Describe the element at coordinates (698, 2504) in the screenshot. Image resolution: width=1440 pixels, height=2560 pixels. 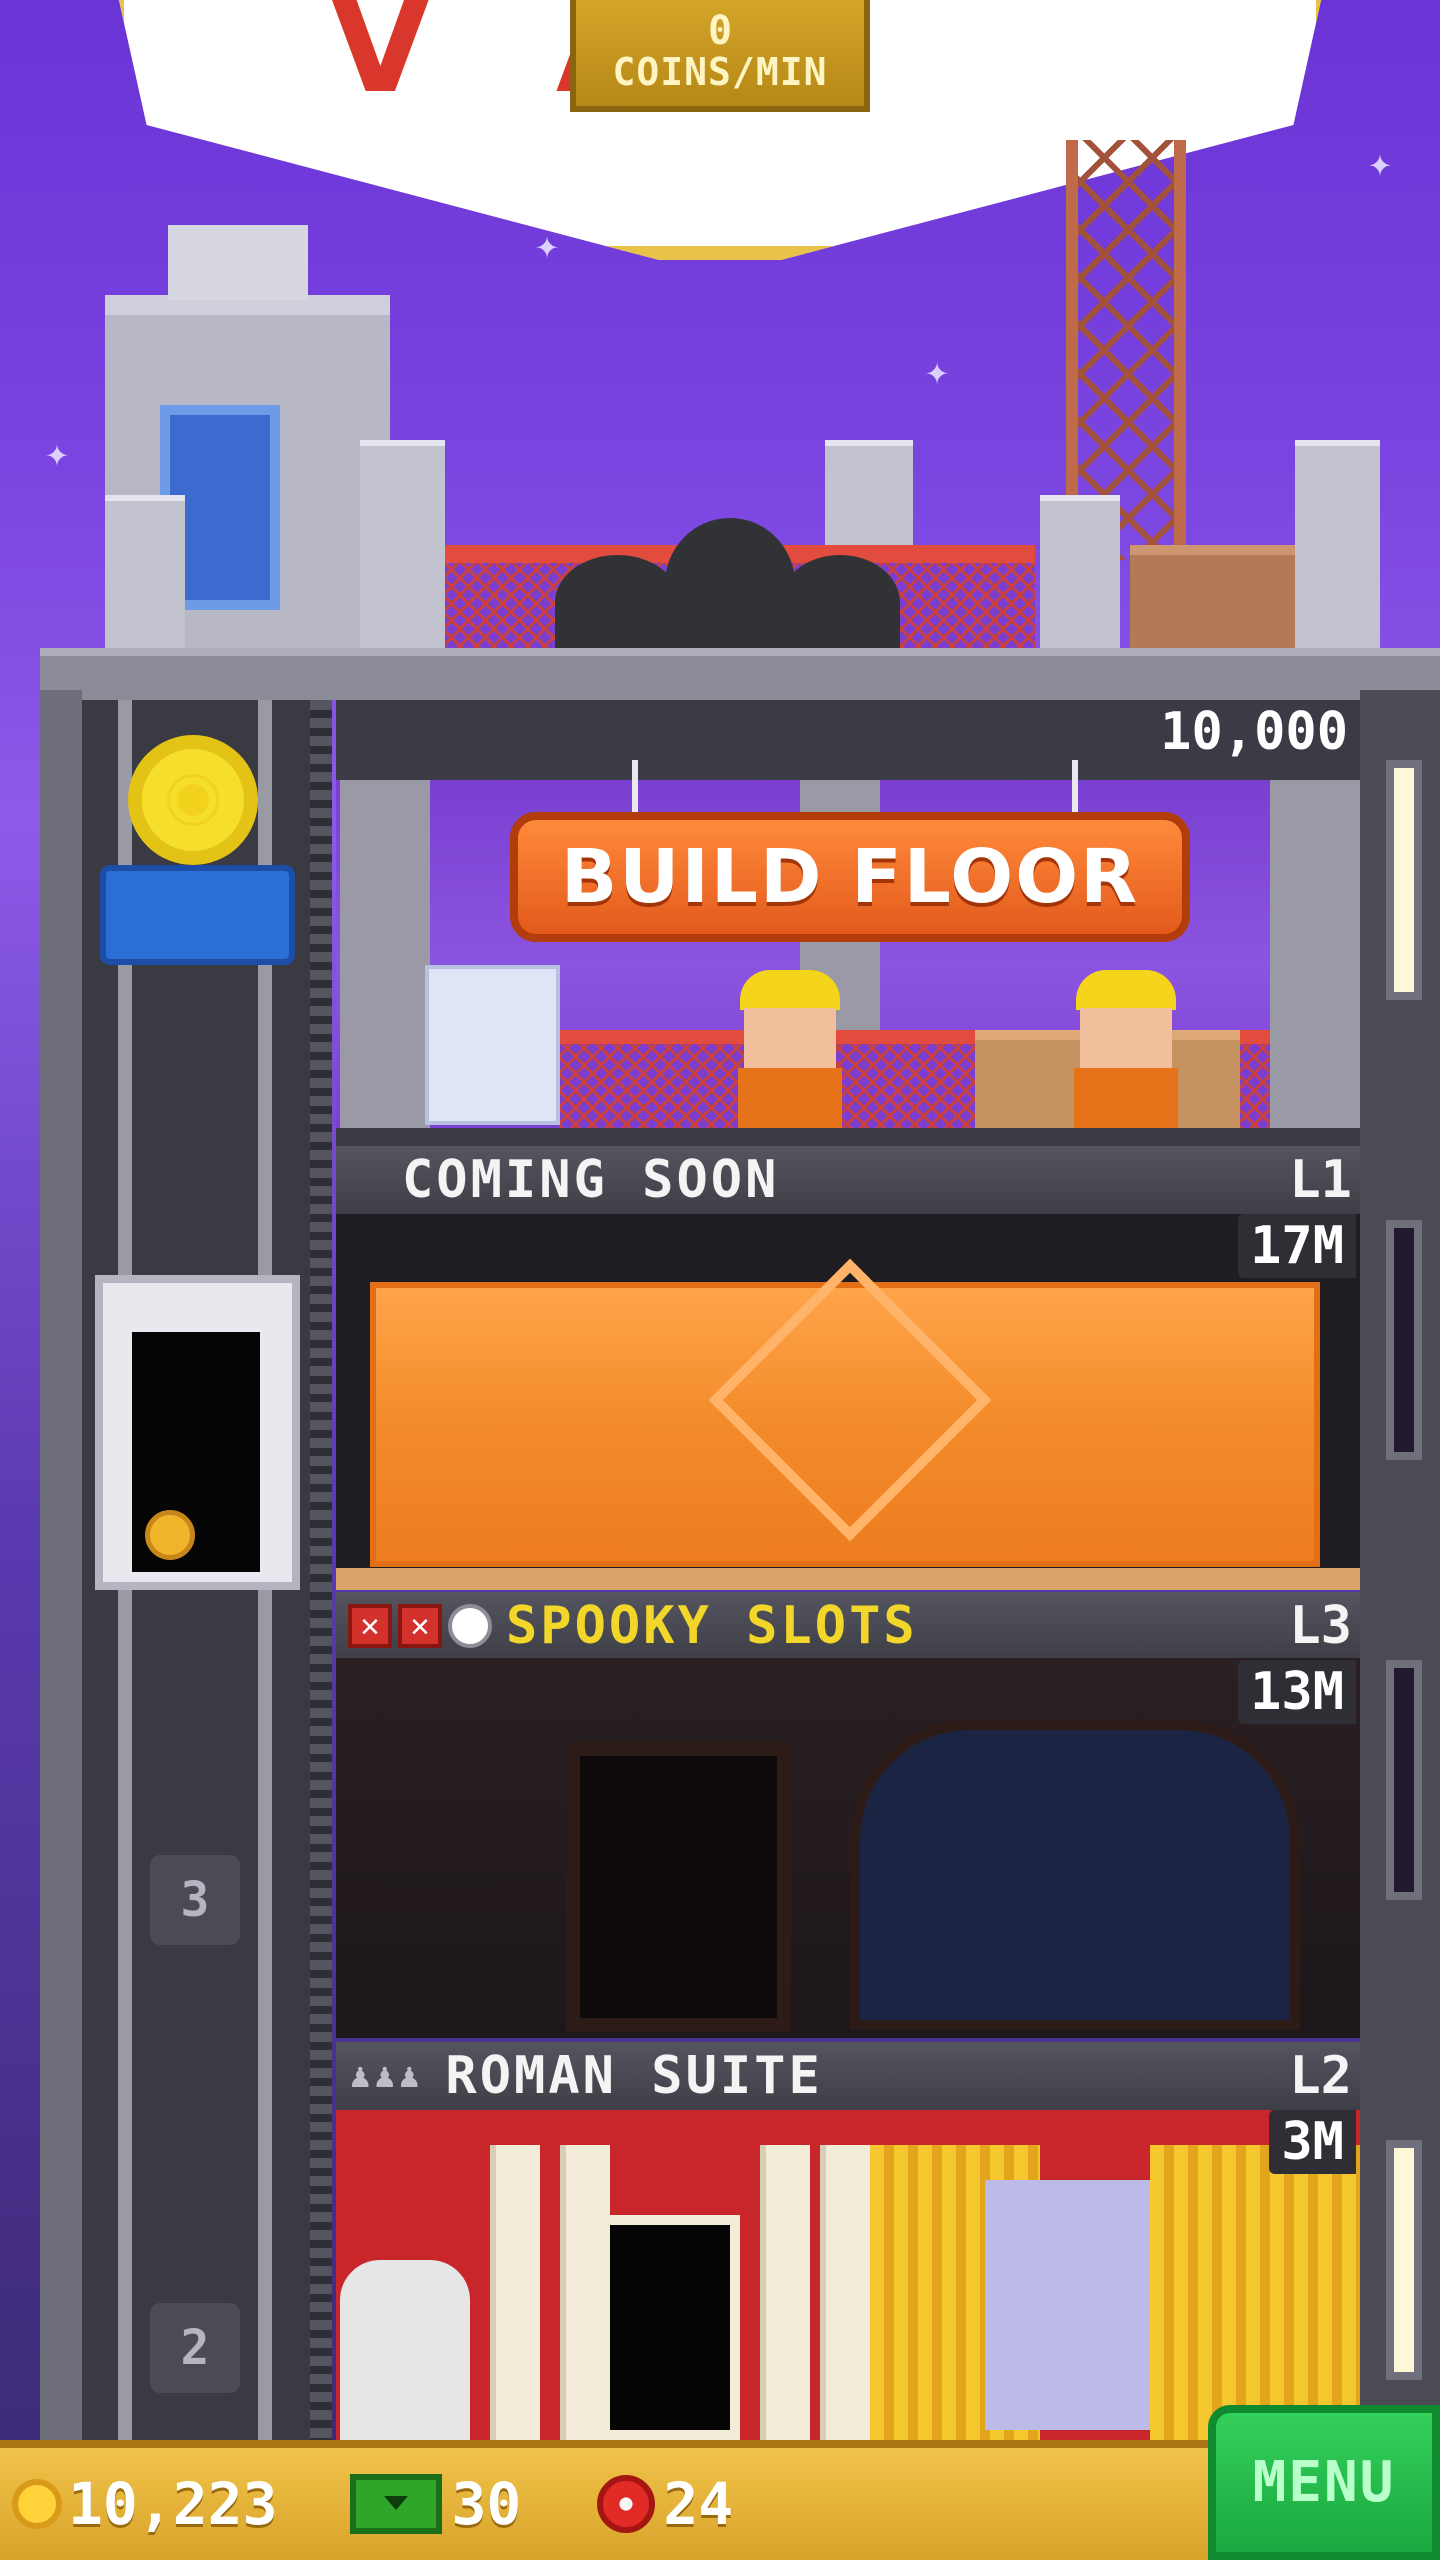
I see `tokens-value: 24` at that location.